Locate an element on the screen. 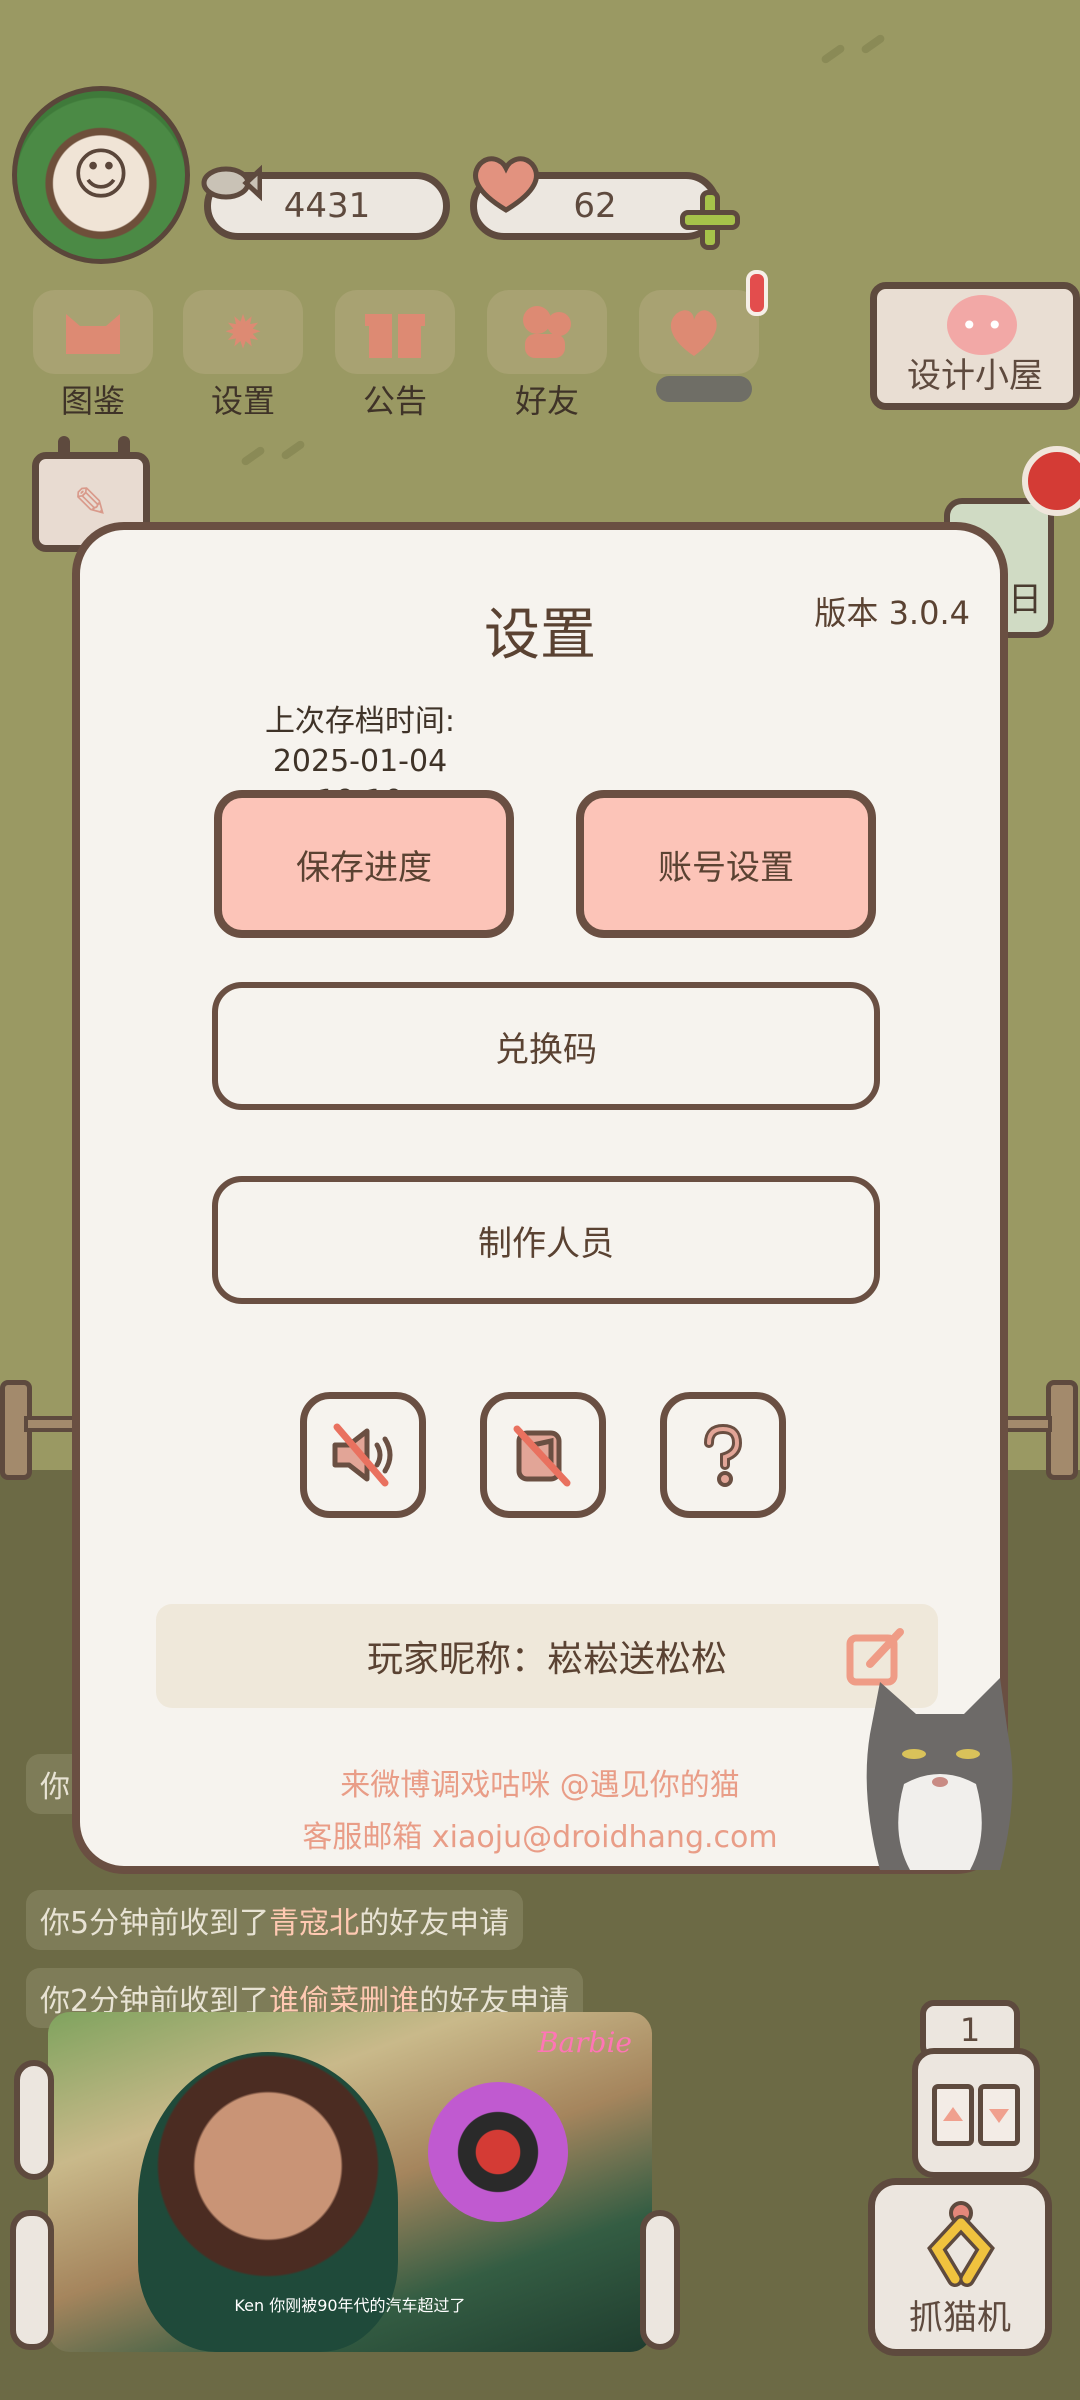 The width and height of the screenshot is (1080, 2400). claw-box-icon is located at coordinates (976, 2113).